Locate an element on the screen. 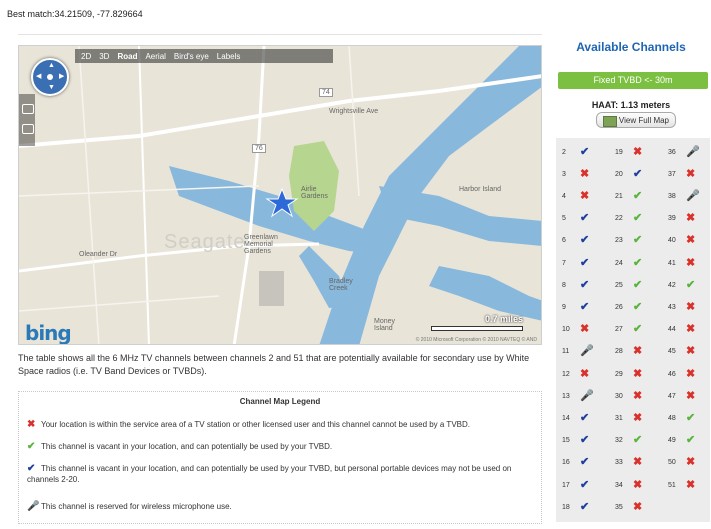 The image size is (711, 529). channel-number: 40 is located at coordinates (672, 241).